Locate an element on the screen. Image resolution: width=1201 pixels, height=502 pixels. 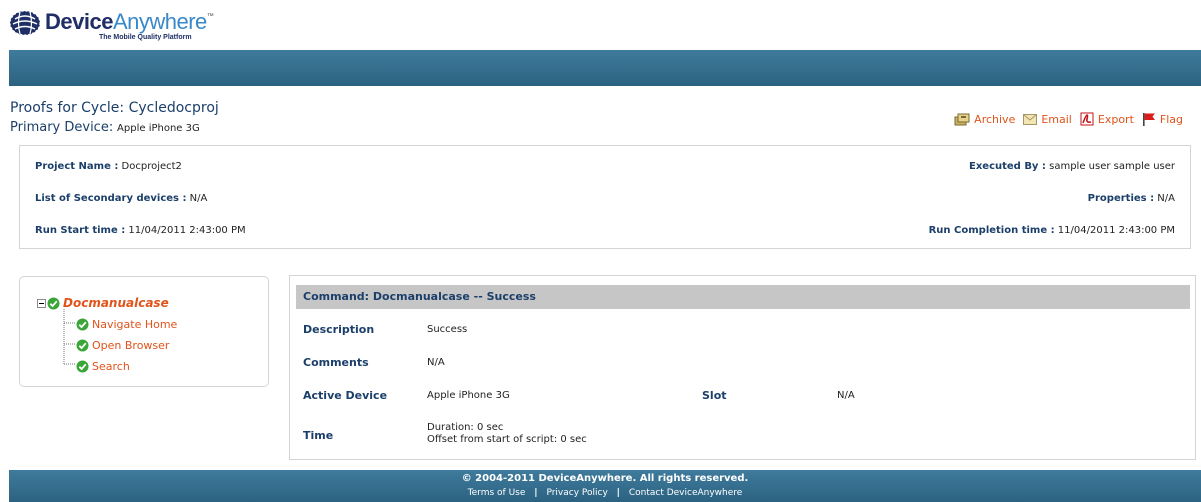
properties-value: N/A is located at coordinates (1166, 198).